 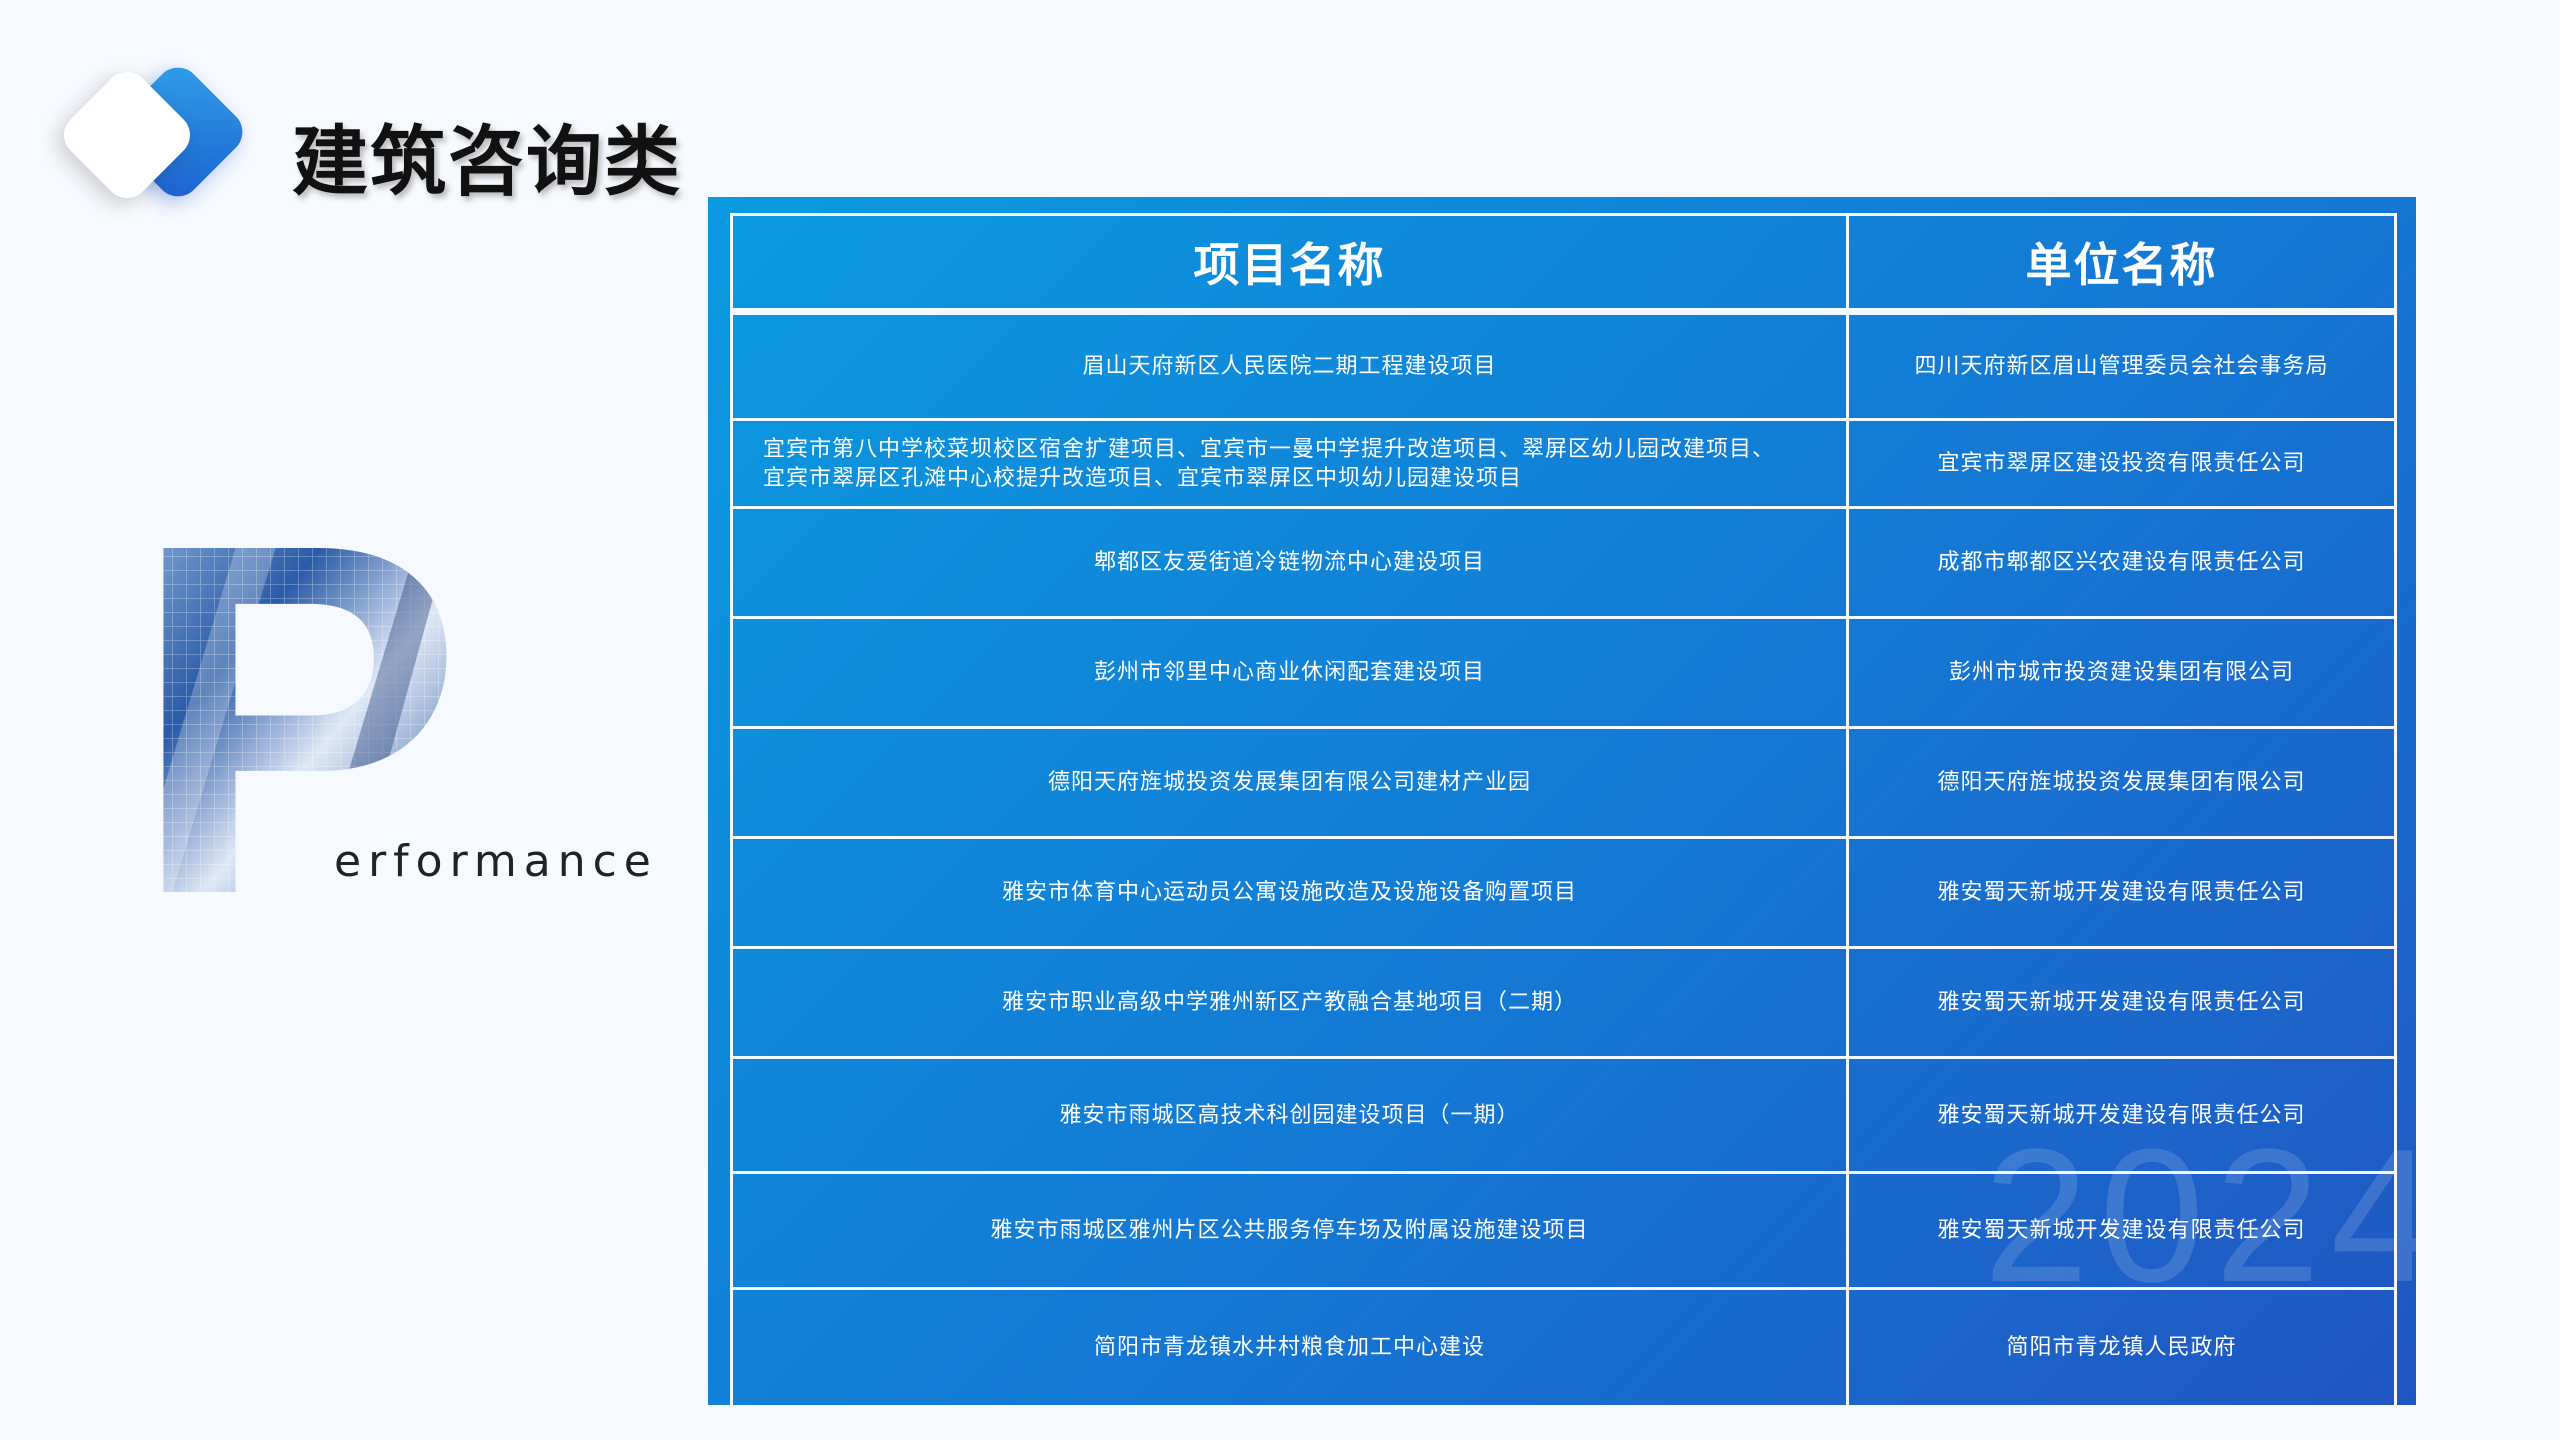 What do you see at coordinates (487, 161) in the screenshot?
I see `page-title: 建筑咨询类` at bounding box center [487, 161].